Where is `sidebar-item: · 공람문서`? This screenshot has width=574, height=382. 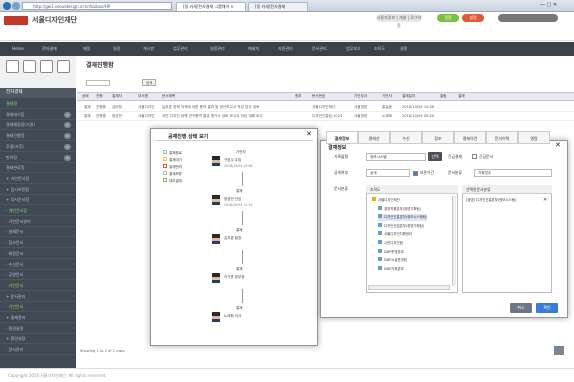
sidebar-item: · 공람문서 is located at coordinates (38, 275).